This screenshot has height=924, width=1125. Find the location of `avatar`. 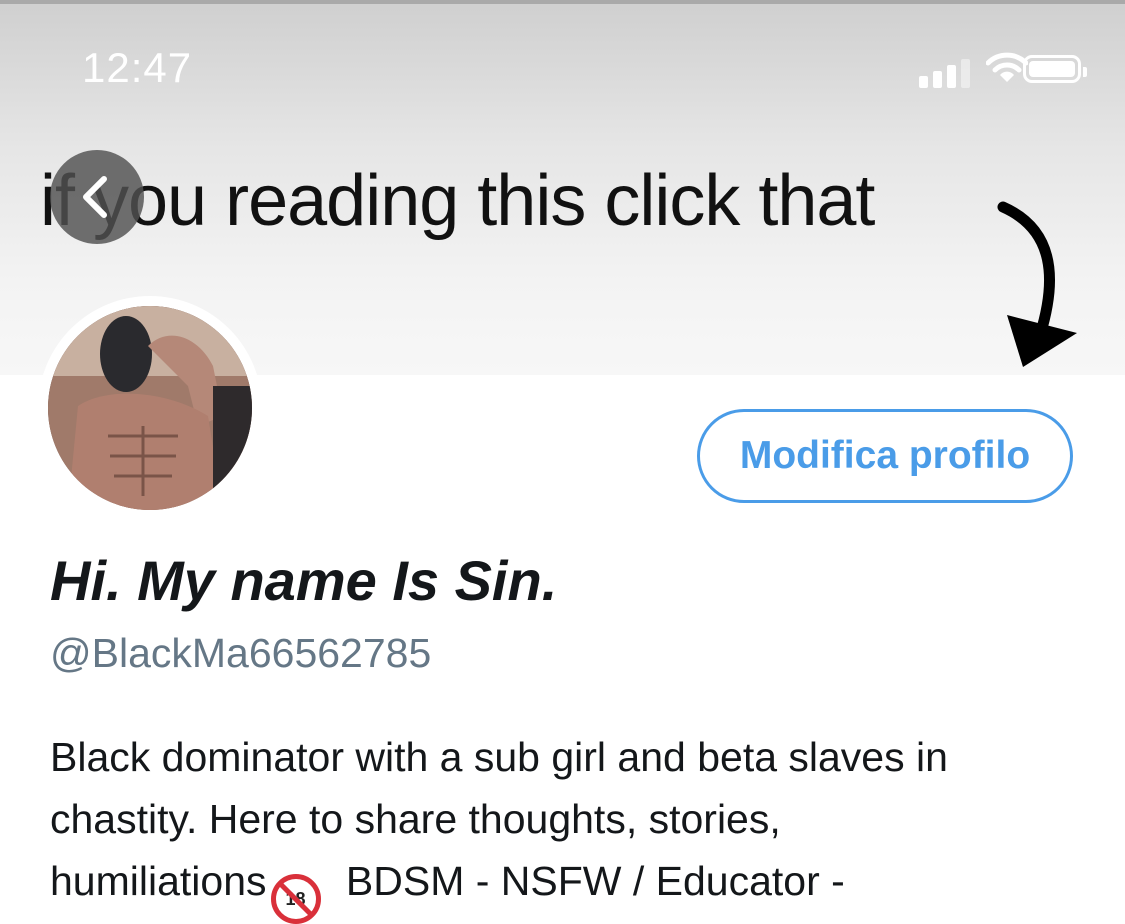

avatar is located at coordinates (150, 408).